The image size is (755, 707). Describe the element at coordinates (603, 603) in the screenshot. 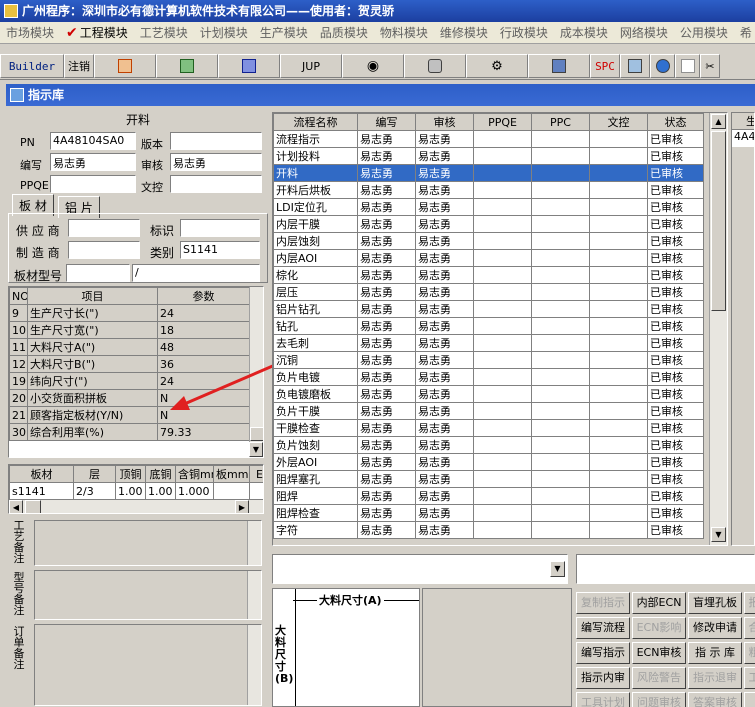

I see `action-button: 复制指示` at that location.